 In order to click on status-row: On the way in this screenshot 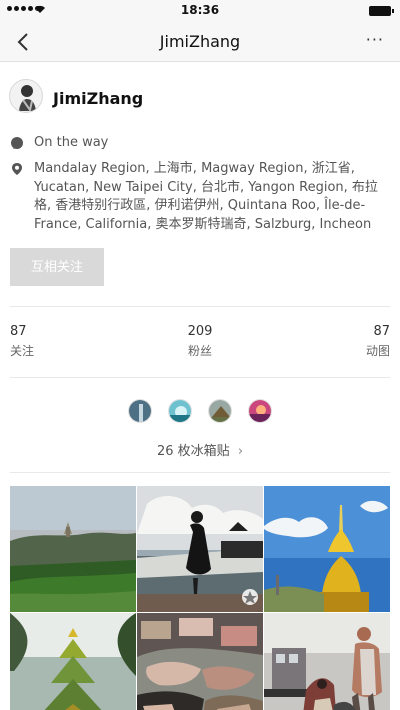, I will do `click(195, 144)`.